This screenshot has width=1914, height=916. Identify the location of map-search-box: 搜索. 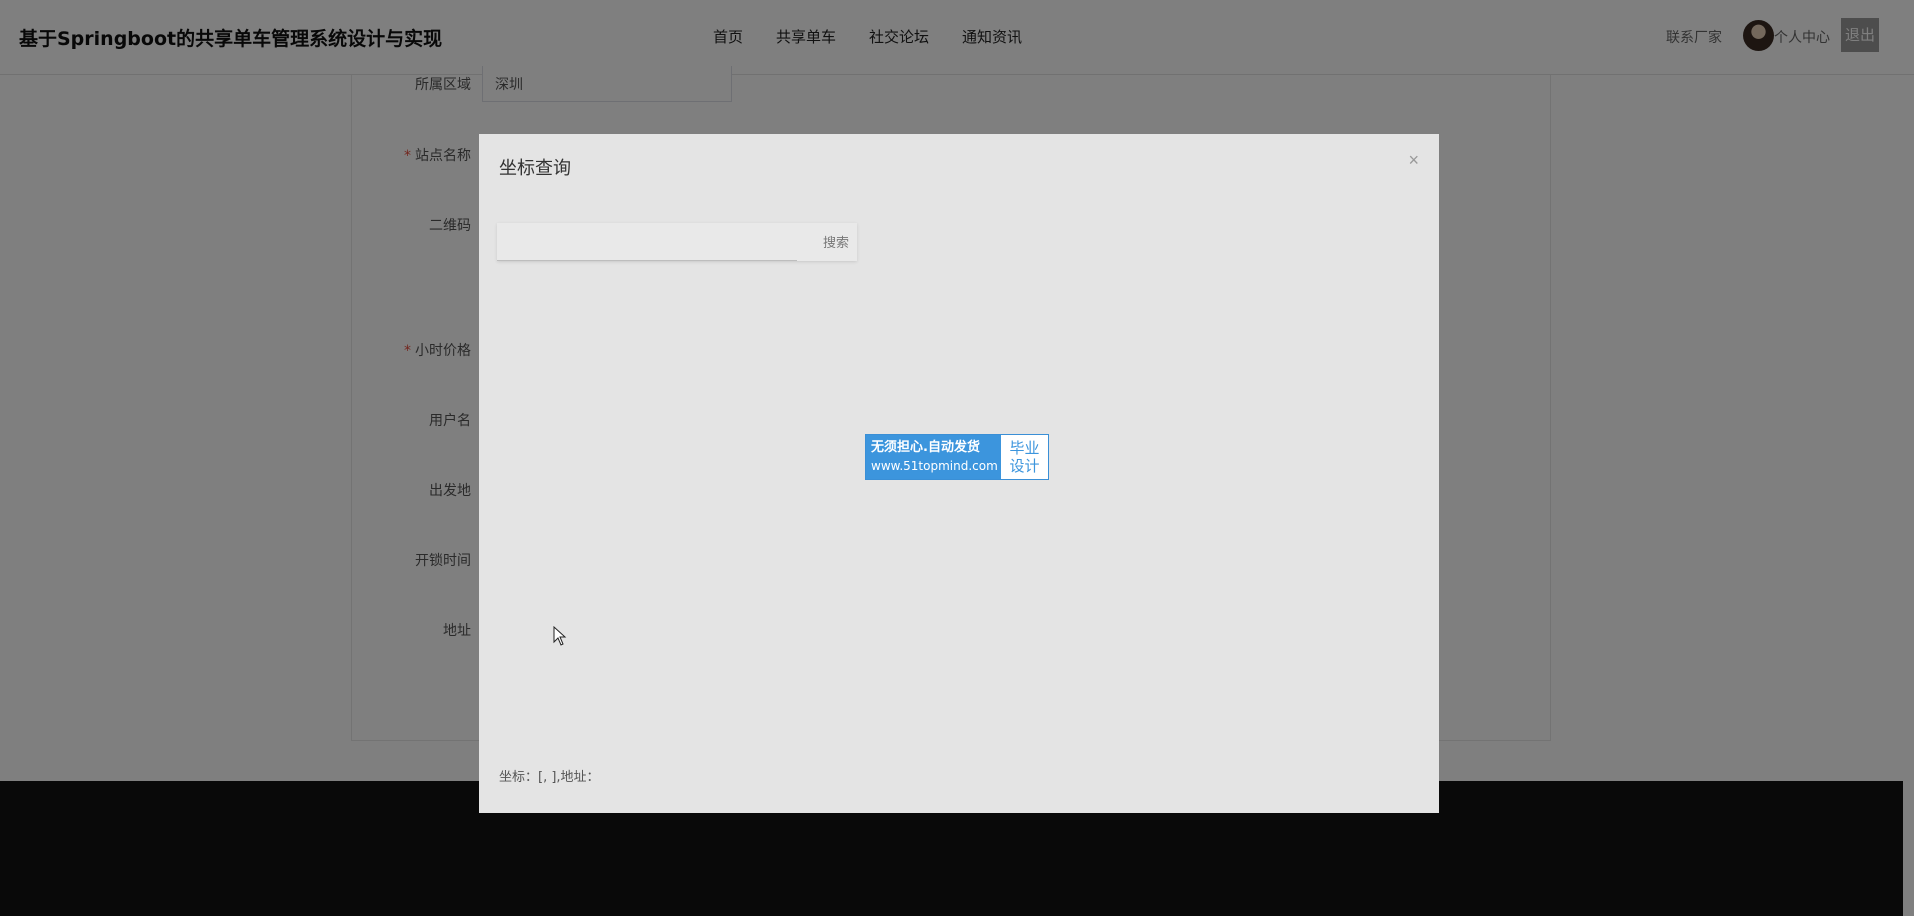
(677, 242).